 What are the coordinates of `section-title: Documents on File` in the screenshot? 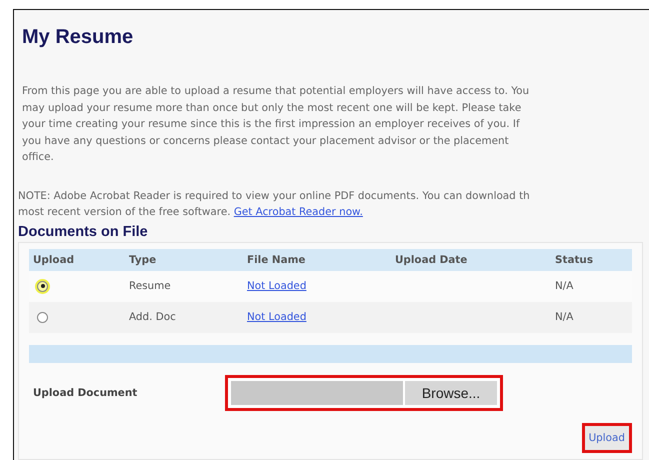 It's located at (83, 232).